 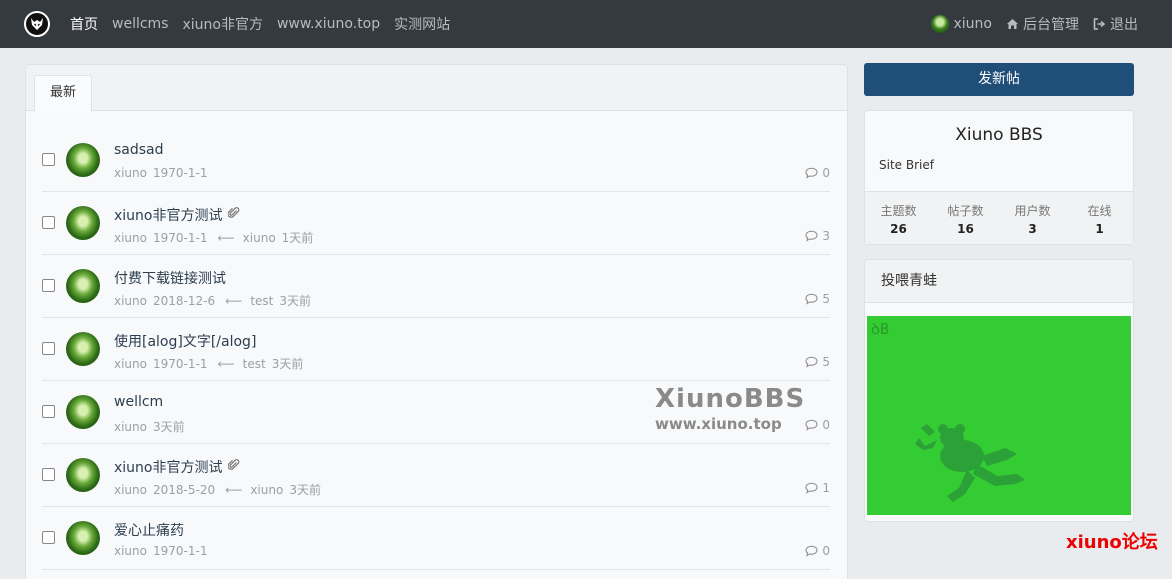 I want to click on thread-title-link: 爱心止痛药, so click(x=149, y=530).